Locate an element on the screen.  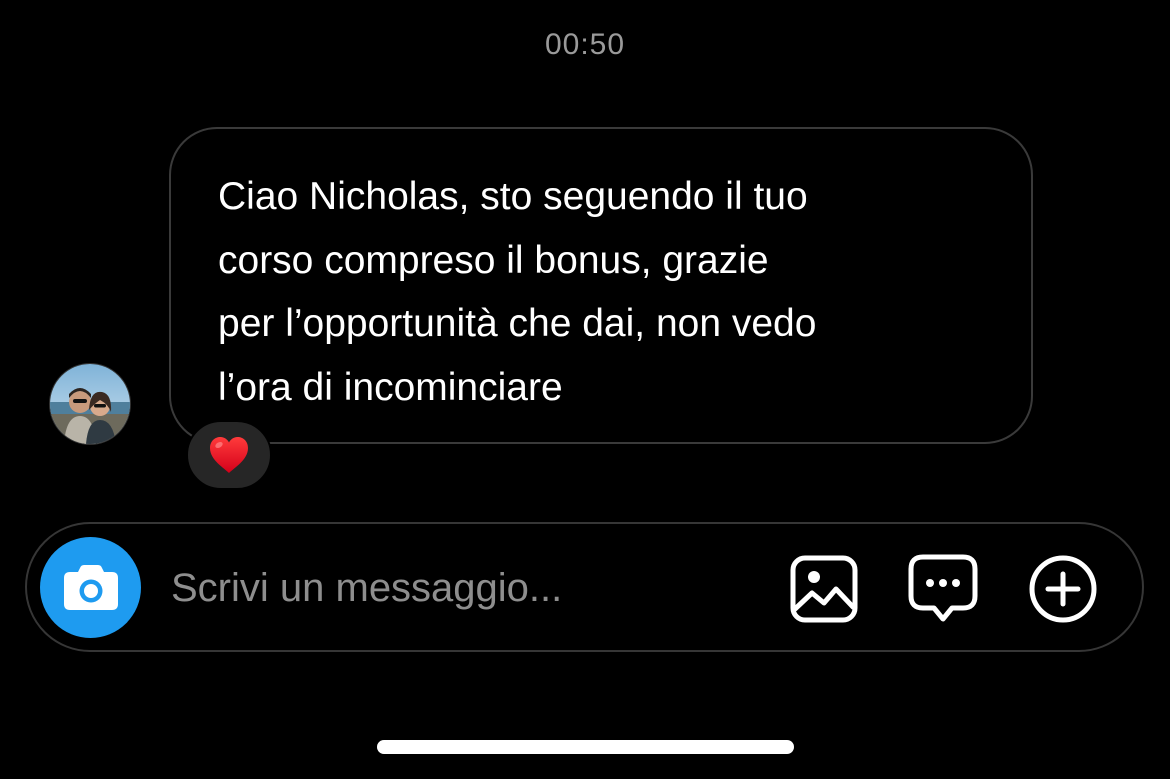
add-button is located at coordinates (1063, 589).